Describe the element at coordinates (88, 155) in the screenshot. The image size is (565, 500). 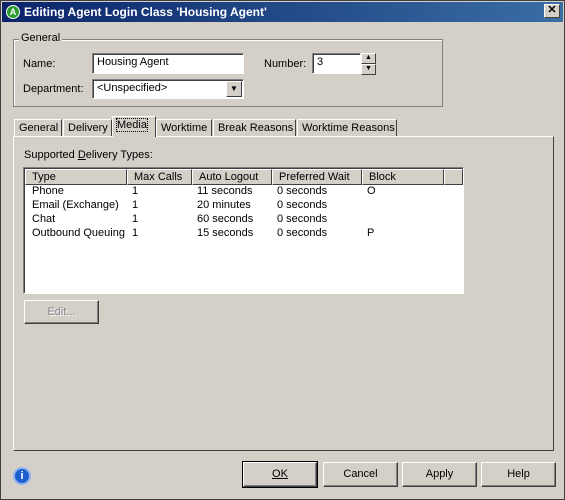
I see `delivery-types-label: Supported Delivery Types:` at that location.